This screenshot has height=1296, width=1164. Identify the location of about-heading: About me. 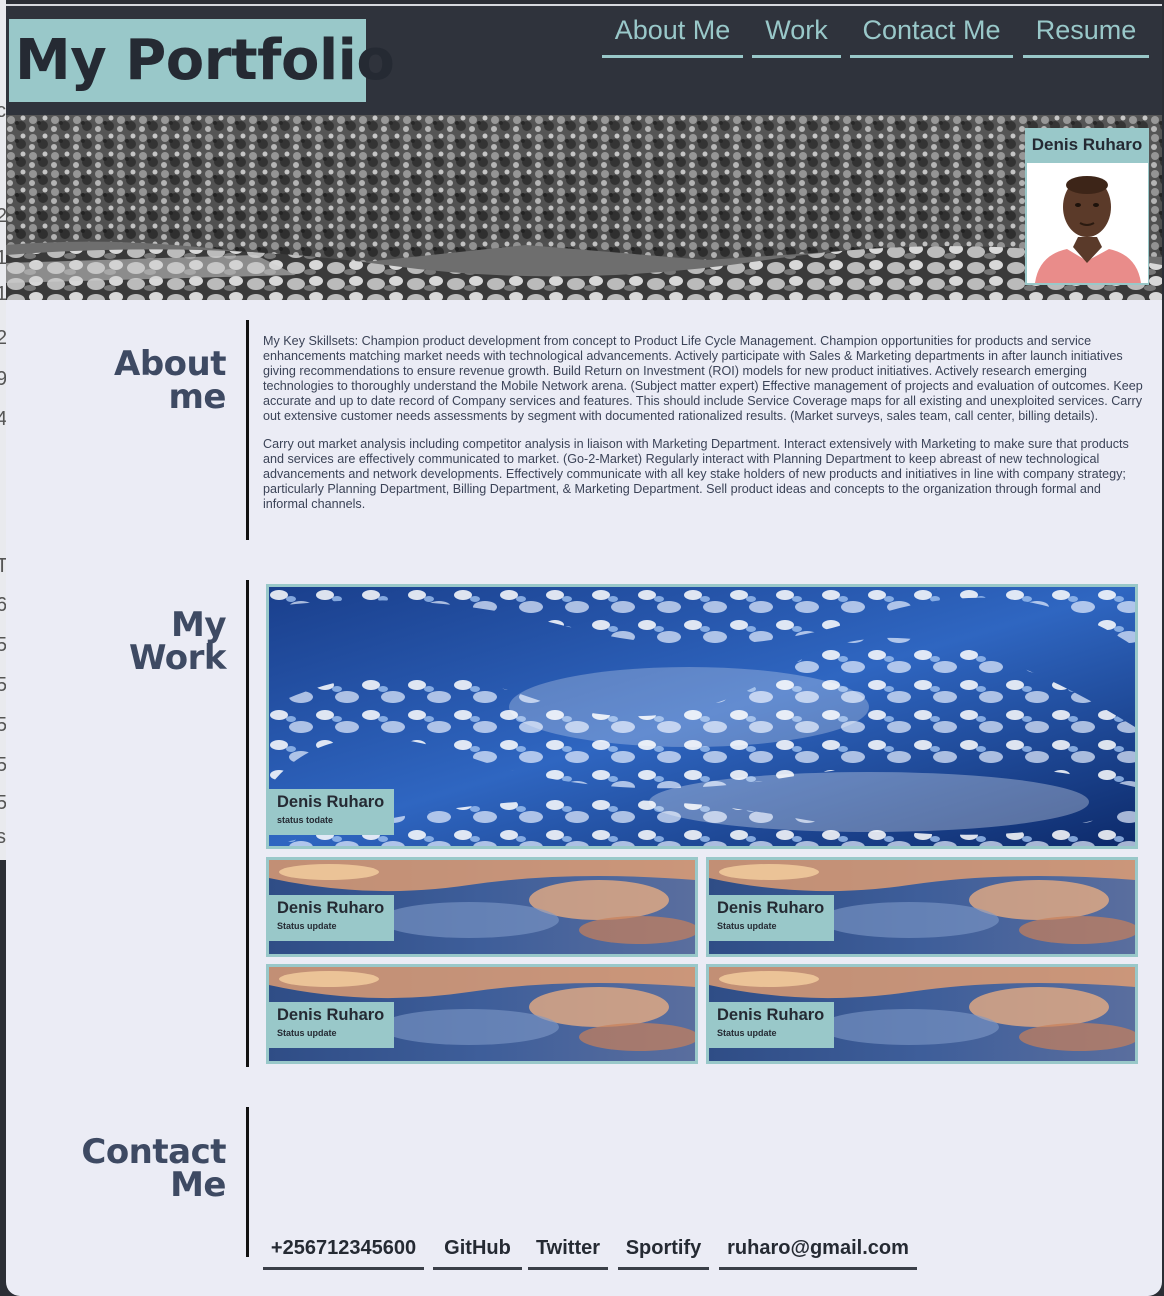
(170, 382).